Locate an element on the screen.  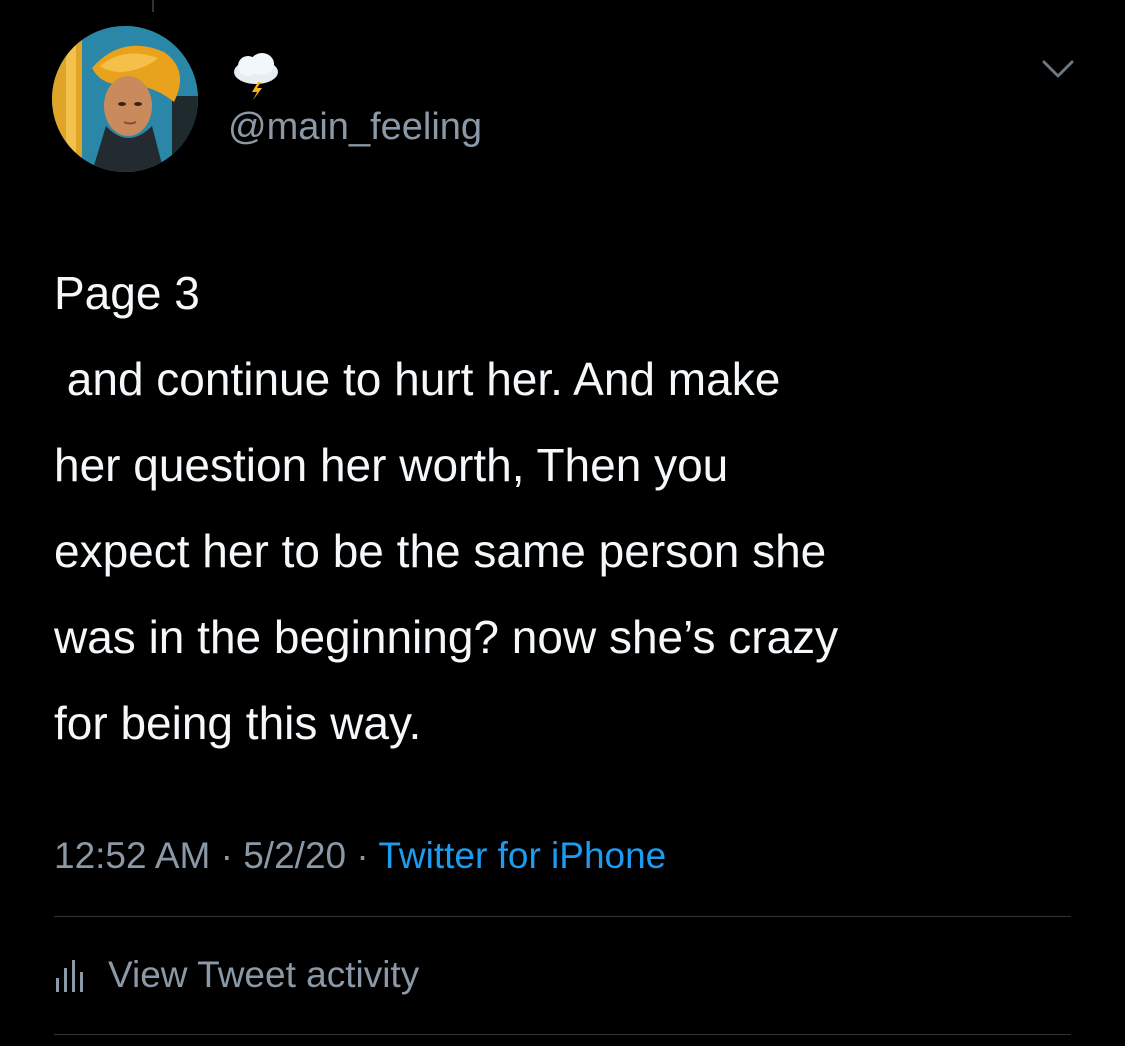
tweet-text-line: expect her to be the same person she is located at coordinates (440, 551).